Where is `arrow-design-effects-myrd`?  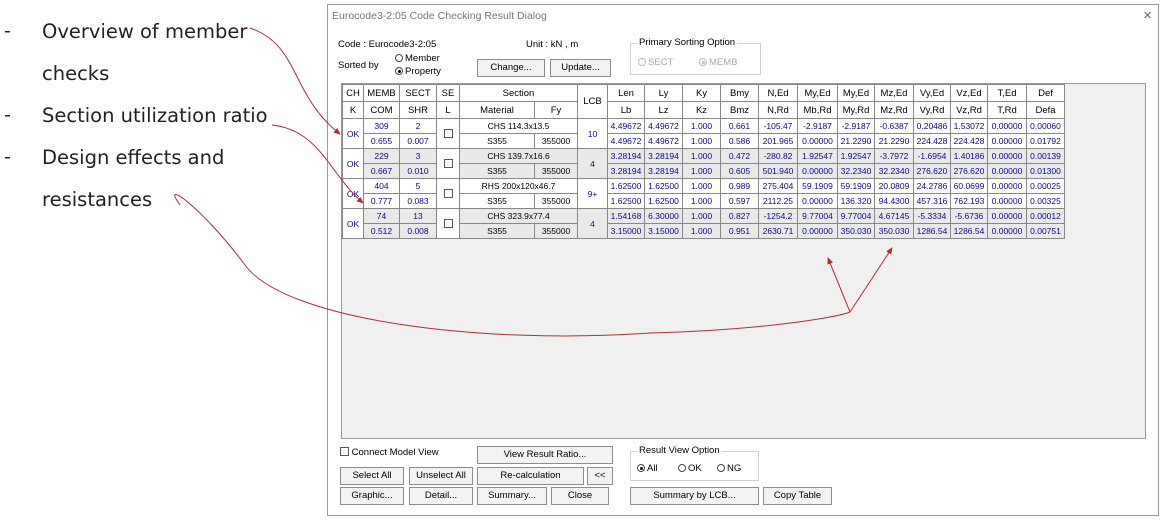 arrow-design-effects-myrd is located at coordinates (871, 280).